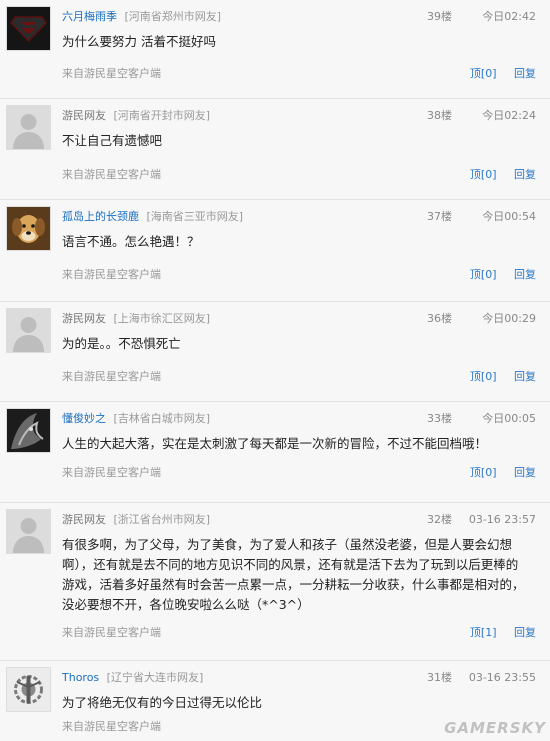 The width and height of the screenshot is (550, 741). What do you see at coordinates (162, 115) in the screenshot?
I see `user-location: [河南省开封市网友]` at bounding box center [162, 115].